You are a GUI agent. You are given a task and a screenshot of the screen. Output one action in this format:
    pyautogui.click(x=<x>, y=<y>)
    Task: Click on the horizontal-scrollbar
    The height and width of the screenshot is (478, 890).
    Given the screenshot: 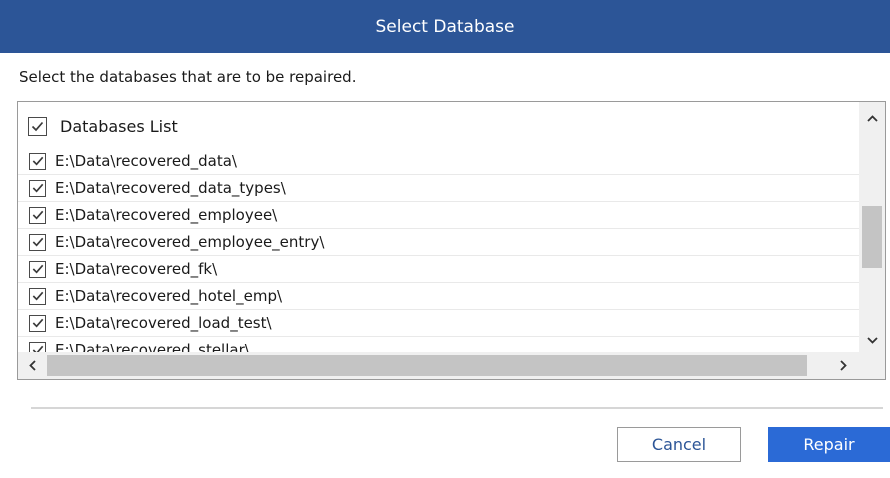 What is the action you would take?
    pyautogui.click(x=451, y=365)
    